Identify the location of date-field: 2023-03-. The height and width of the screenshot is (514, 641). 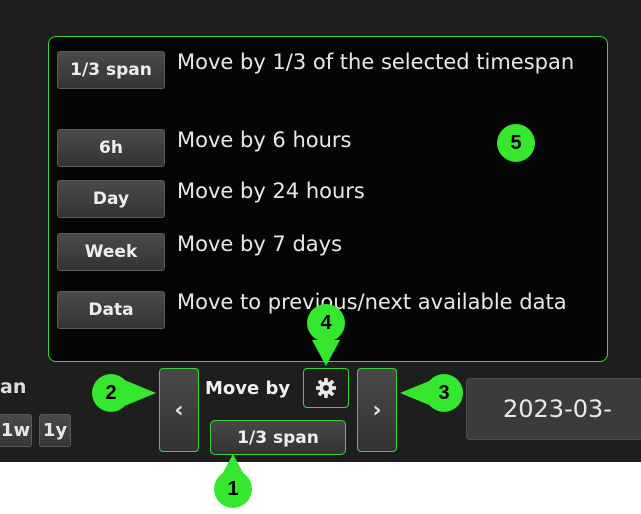
(553, 409).